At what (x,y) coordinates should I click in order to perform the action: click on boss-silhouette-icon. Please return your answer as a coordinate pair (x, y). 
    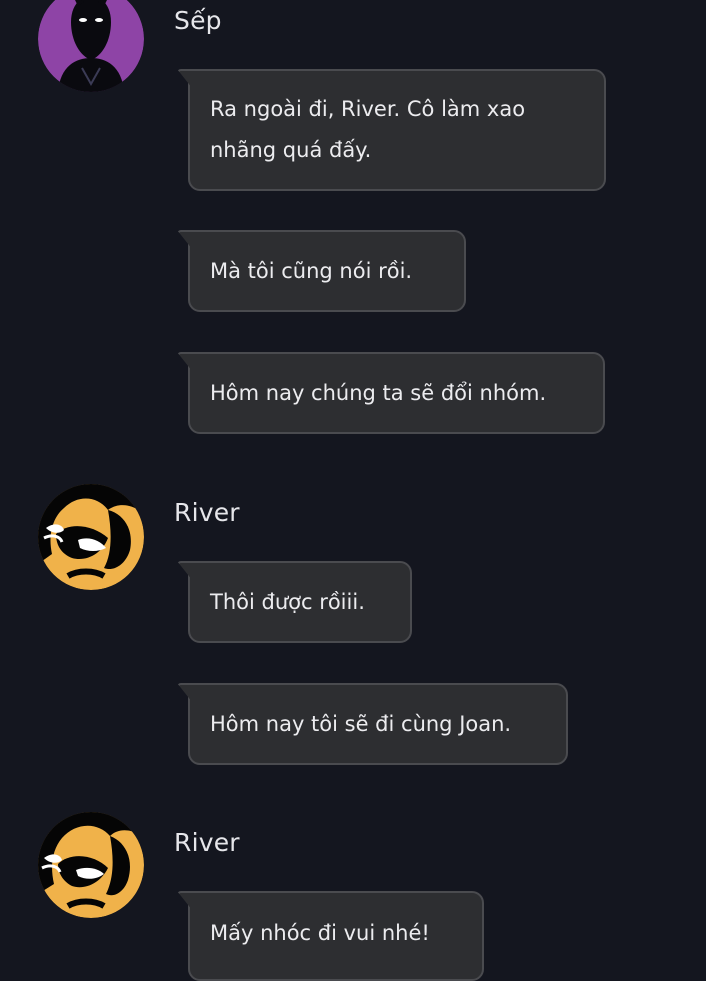
    Looking at the image, I should click on (91, 46).